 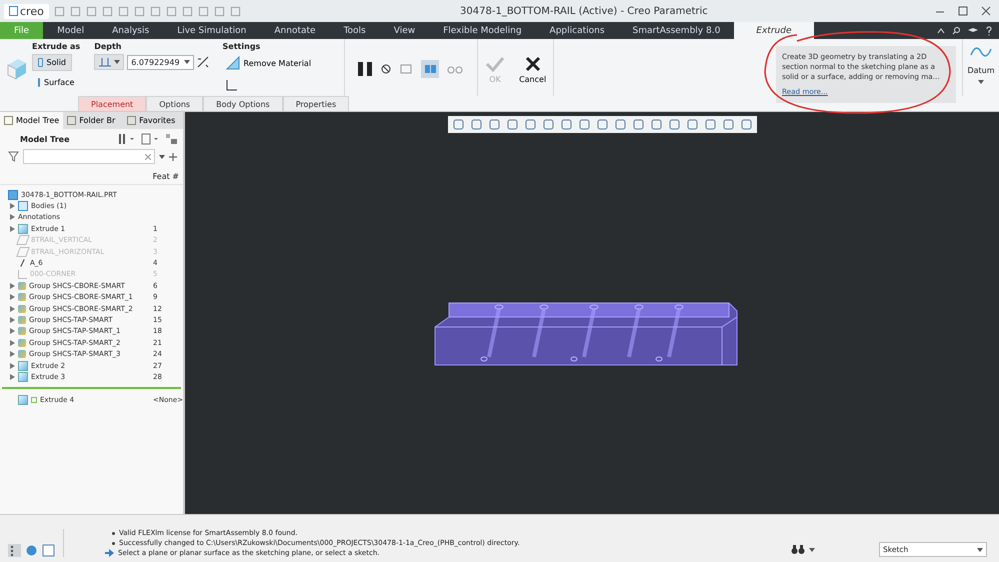 I want to click on blind-depth-icon, so click(x=105, y=62).